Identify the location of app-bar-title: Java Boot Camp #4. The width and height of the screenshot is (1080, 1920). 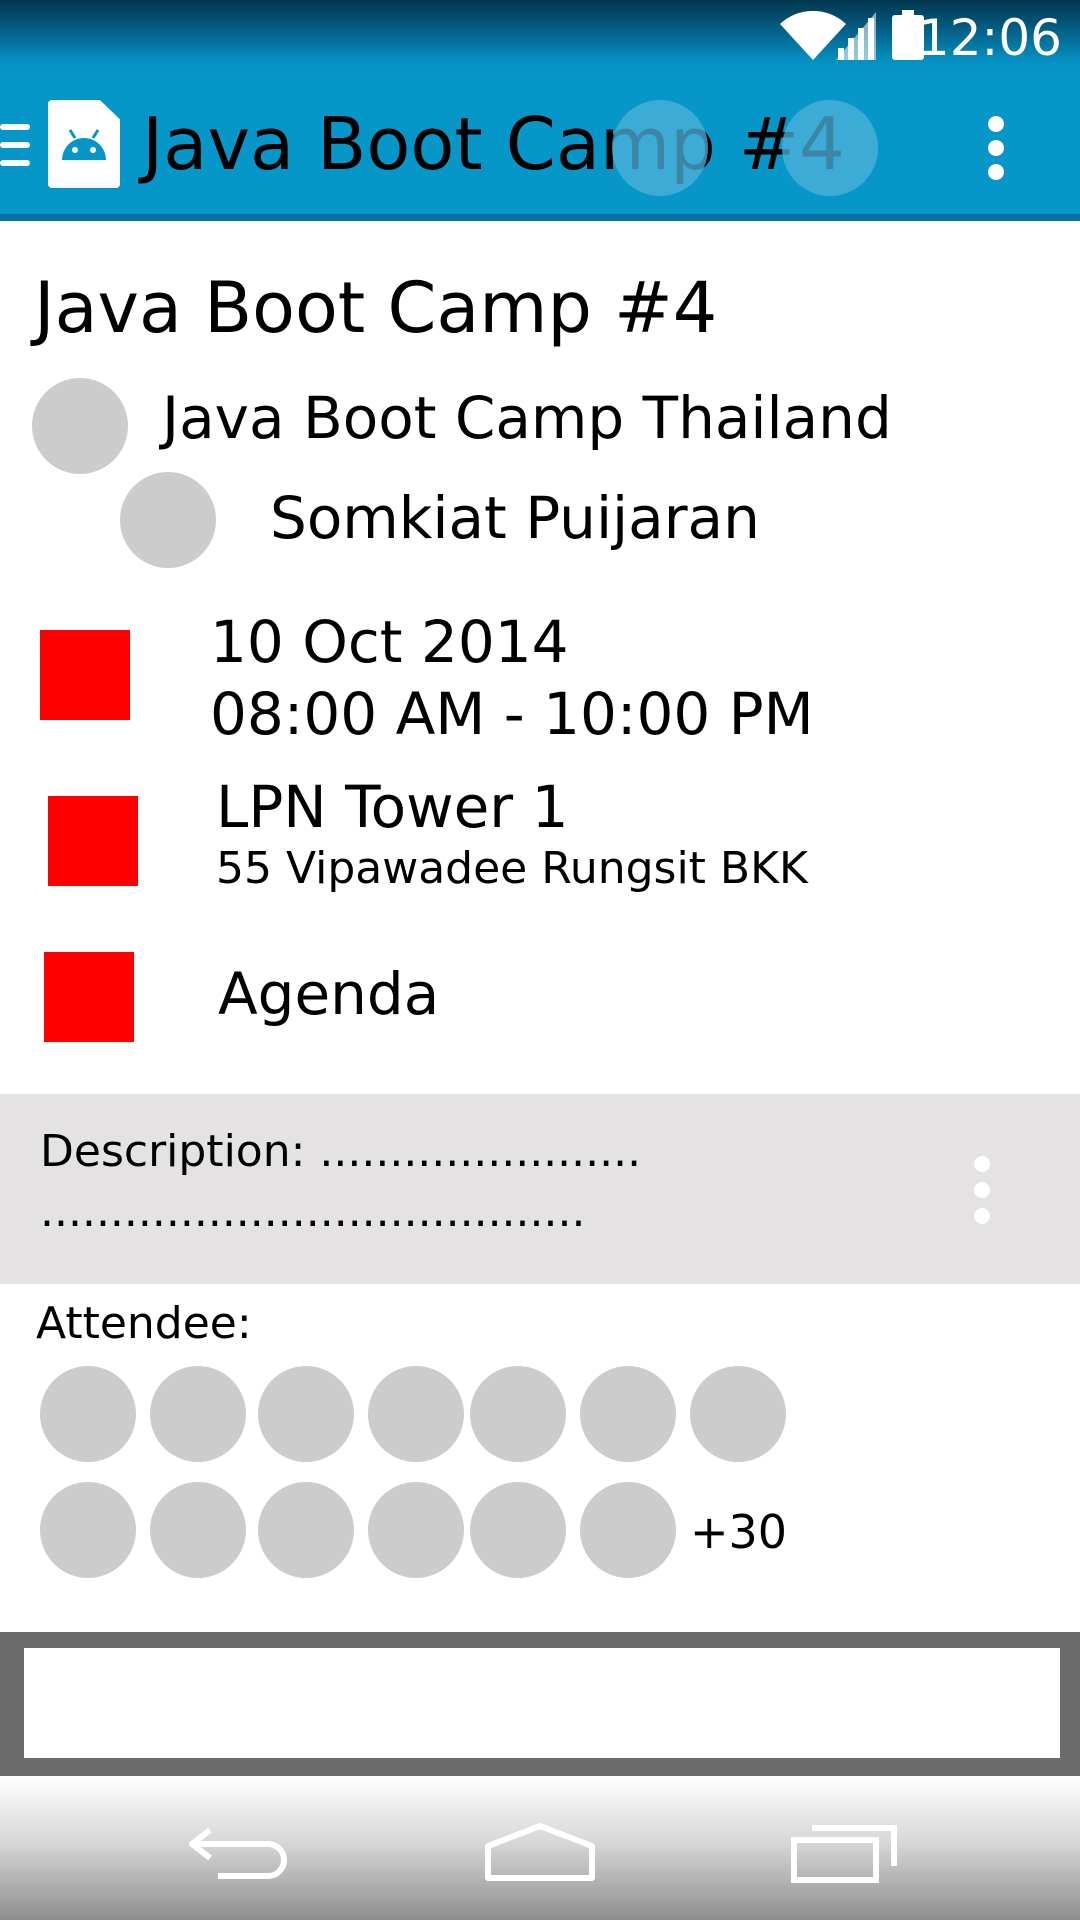
(493, 144).